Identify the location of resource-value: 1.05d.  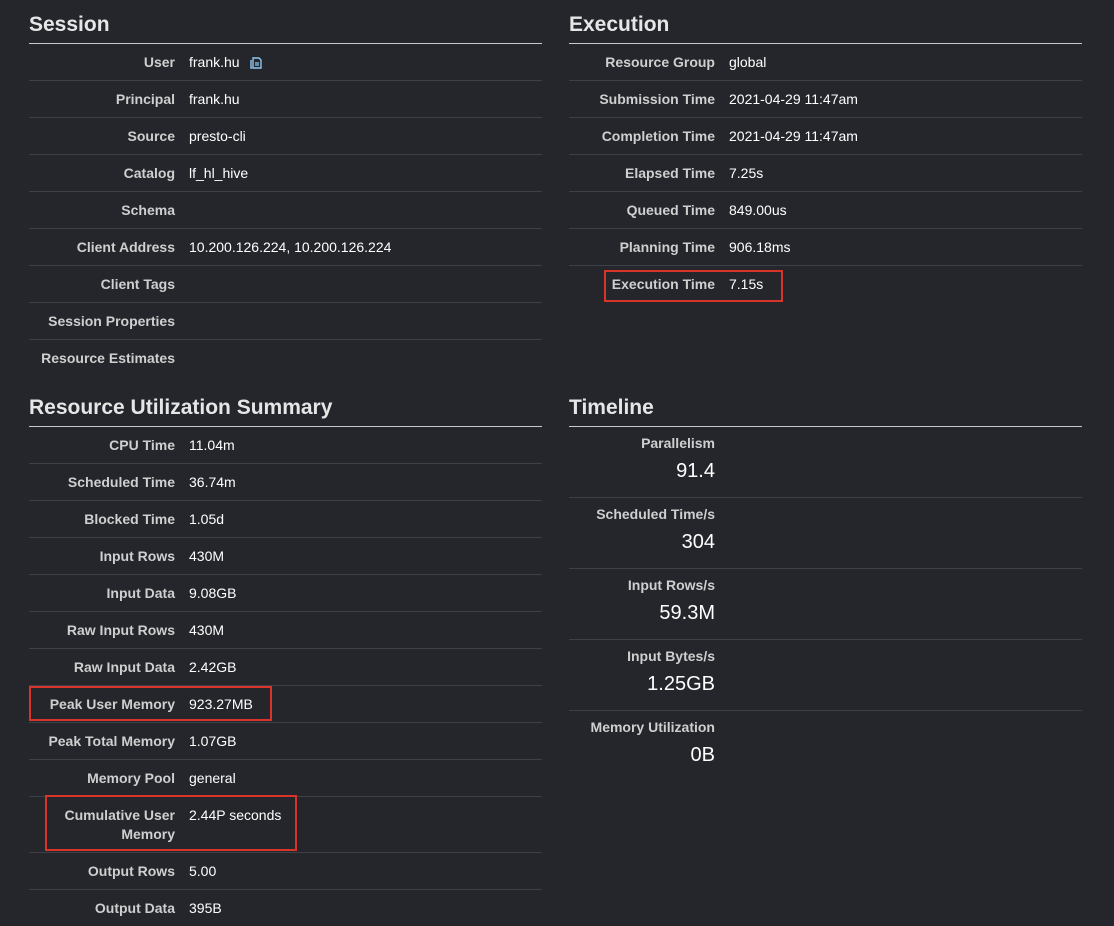
(207, 519).